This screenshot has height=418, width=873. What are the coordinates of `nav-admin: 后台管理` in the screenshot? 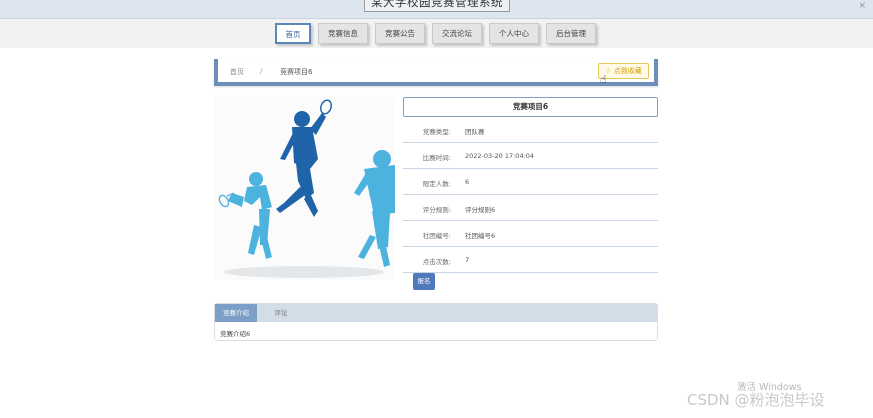 It's located at (571, 33).